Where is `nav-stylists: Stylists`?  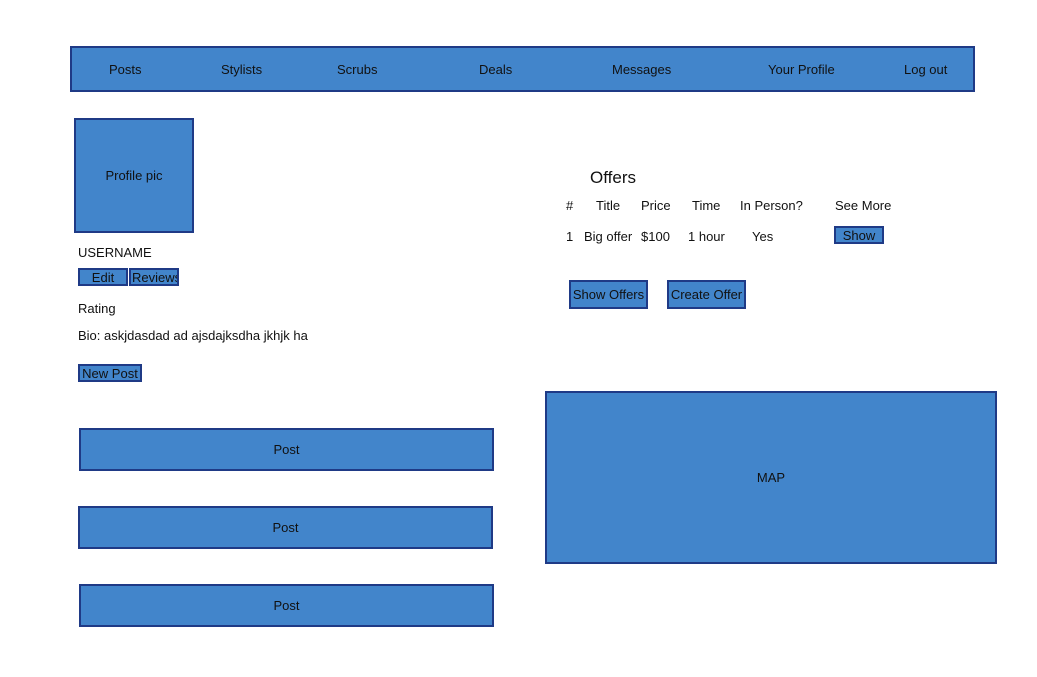 nav-stylists: Stylists is located at coordinates (241, 69).